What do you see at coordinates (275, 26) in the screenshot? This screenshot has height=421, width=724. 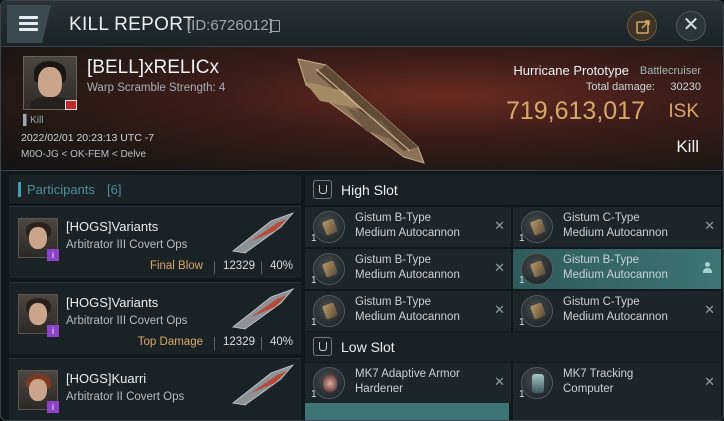 I see `copy-icon` at bounding box center [275, 26].